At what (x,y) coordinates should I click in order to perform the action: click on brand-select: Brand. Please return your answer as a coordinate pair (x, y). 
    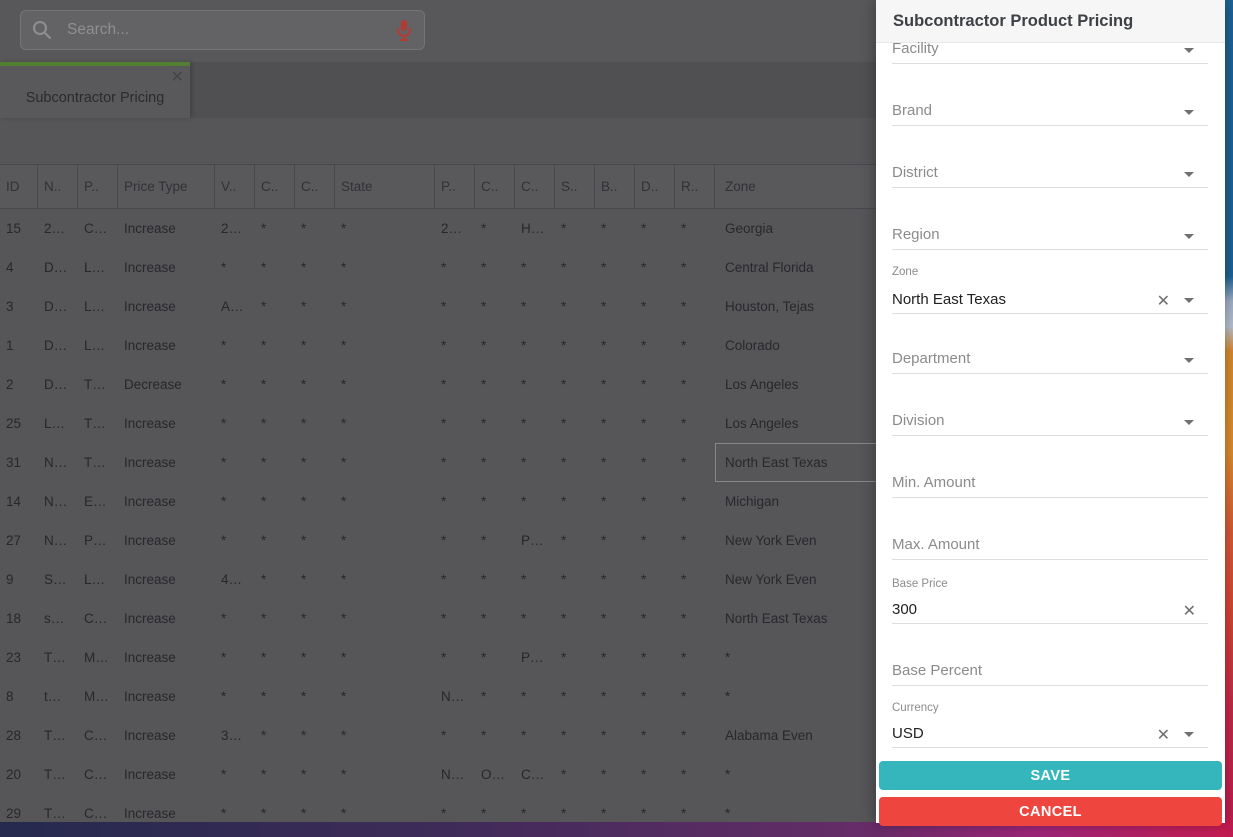
    Looking at the image, I should click on (1050, 112).